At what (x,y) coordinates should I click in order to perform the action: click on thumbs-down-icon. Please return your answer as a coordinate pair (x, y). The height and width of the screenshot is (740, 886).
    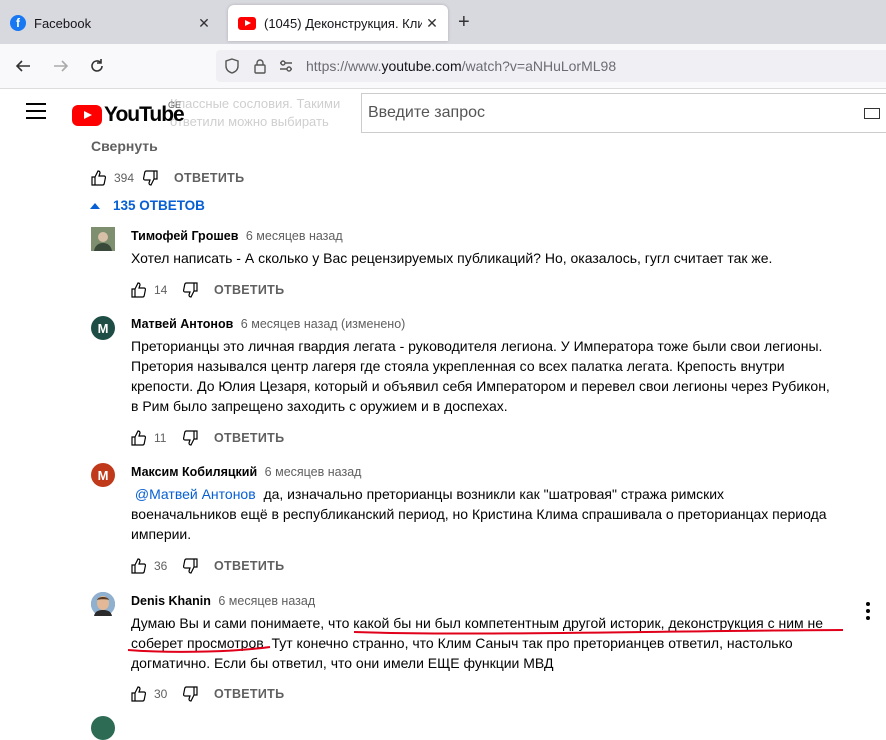
    Looking at the image, I should click on (190, 694).